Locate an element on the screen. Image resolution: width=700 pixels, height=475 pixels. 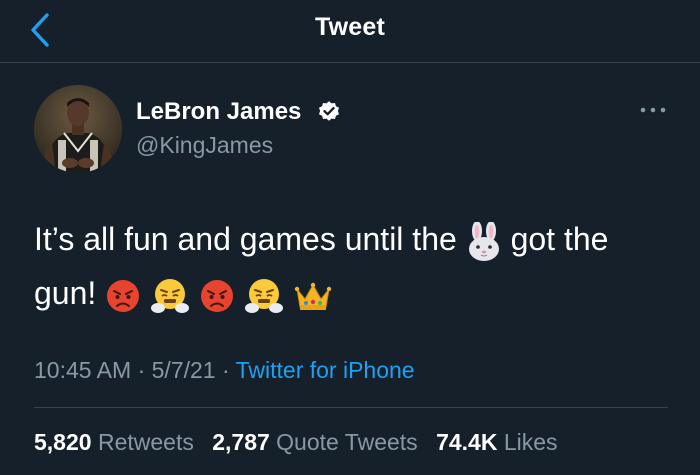
author-display-name: LeBron James is located at coordinates (218, 112).